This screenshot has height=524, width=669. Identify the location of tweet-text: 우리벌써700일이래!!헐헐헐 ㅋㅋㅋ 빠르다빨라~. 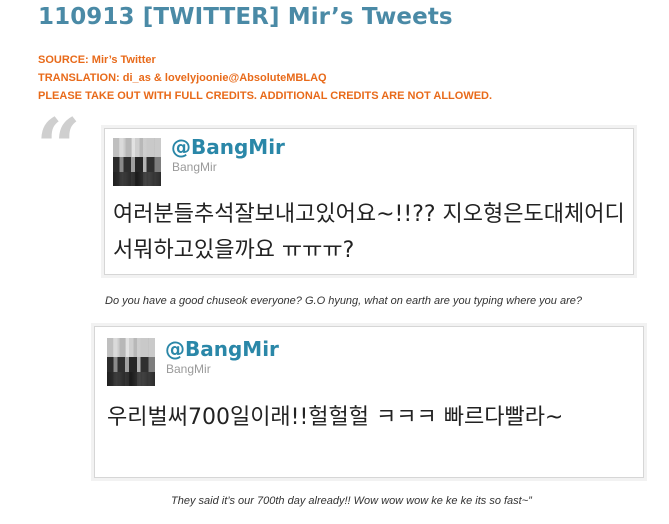
(335, 417).